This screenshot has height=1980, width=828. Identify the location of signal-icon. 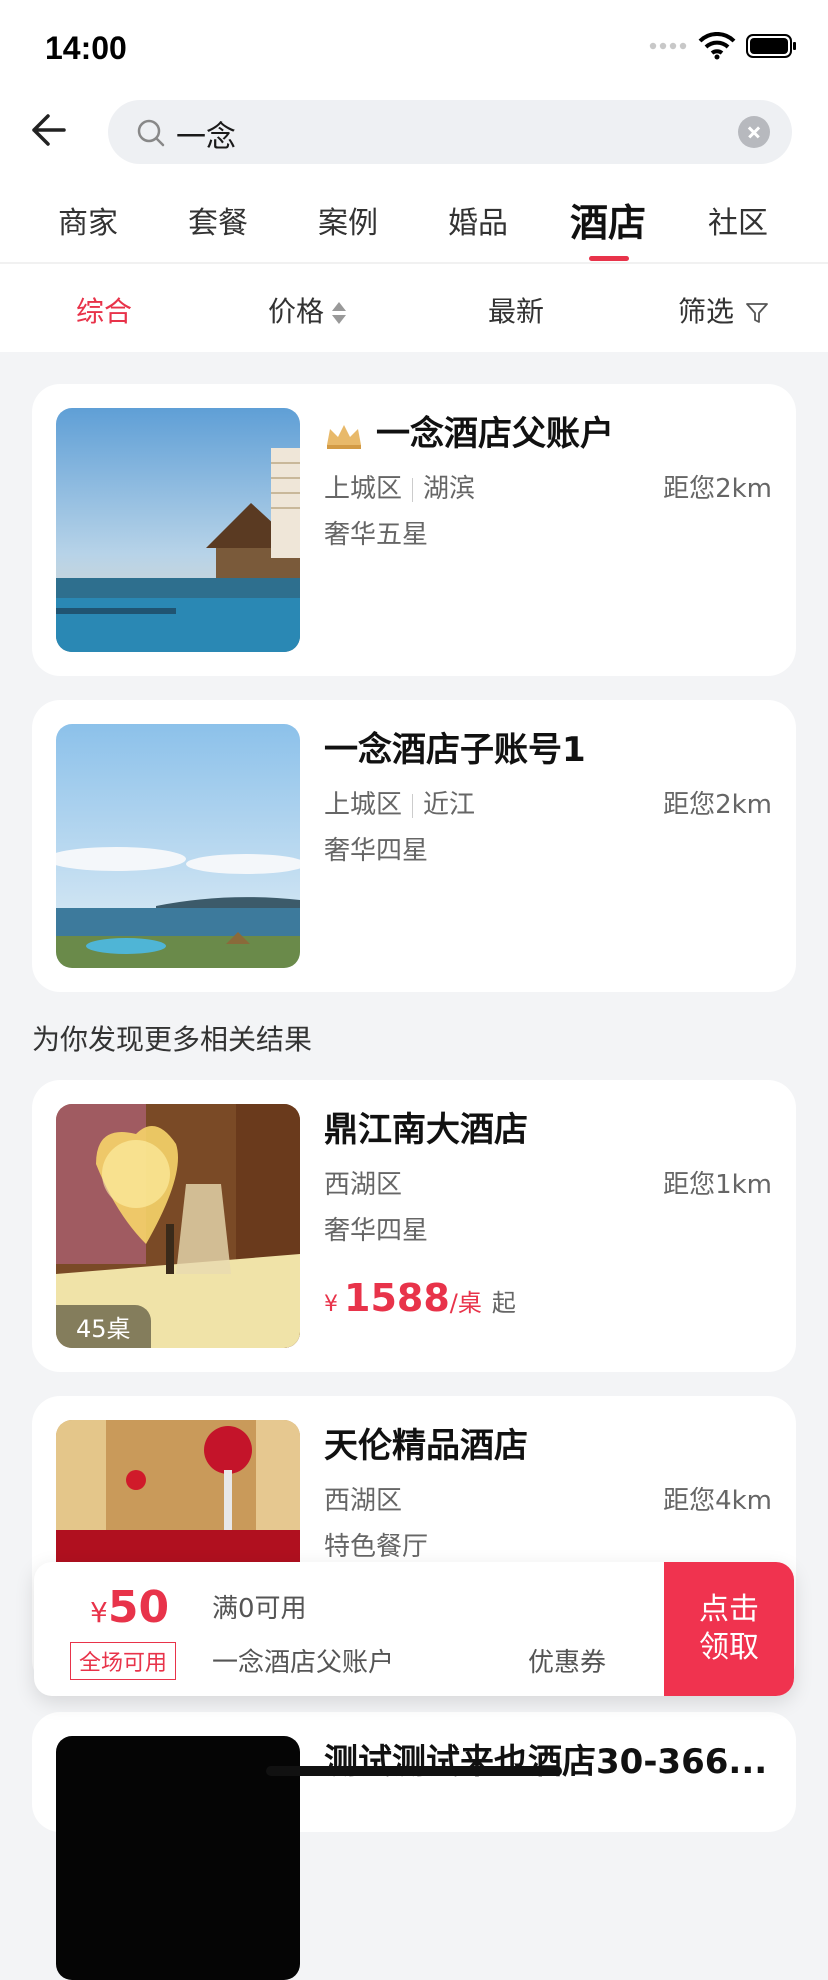
(668, 46).